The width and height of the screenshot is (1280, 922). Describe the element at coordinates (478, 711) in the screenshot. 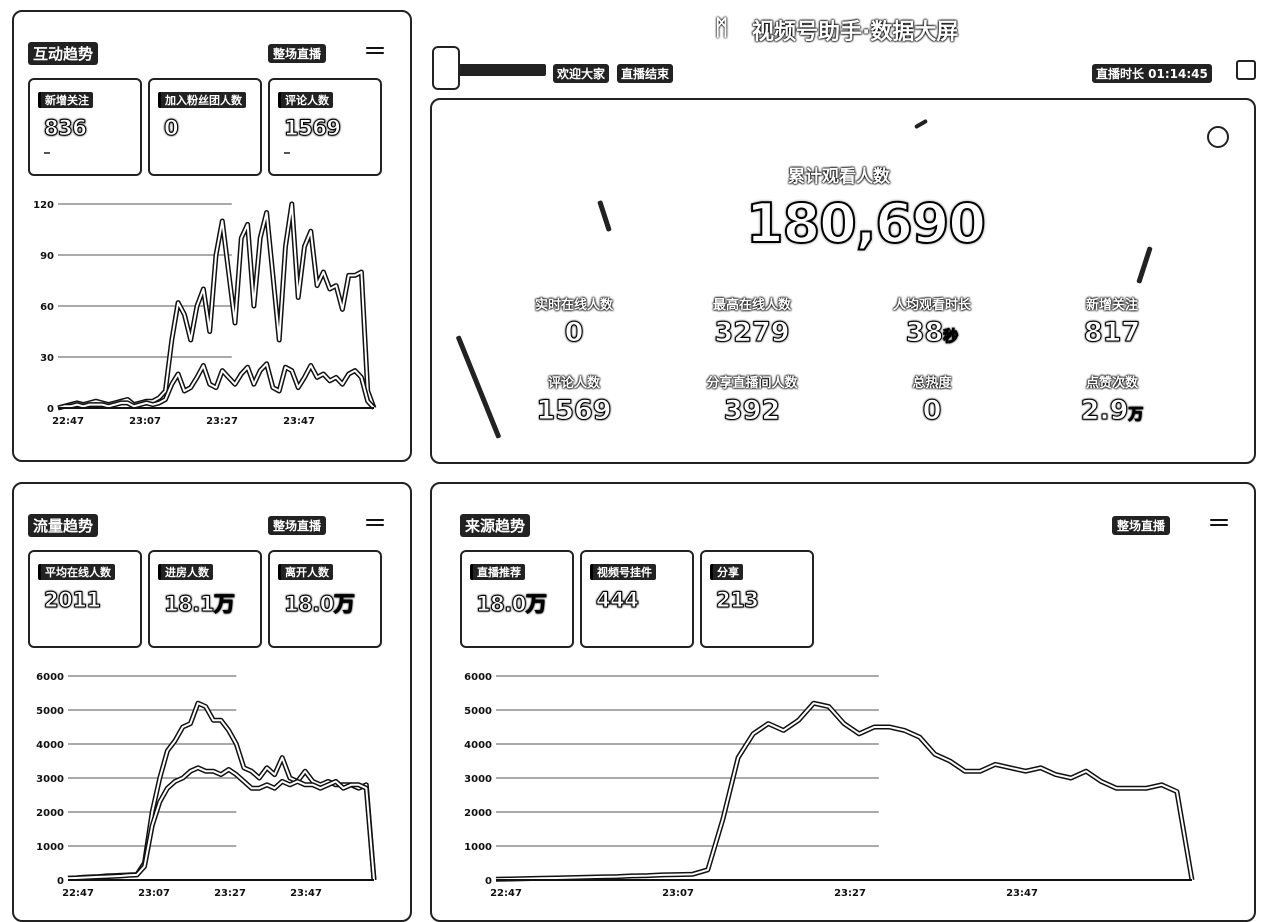

I see `y-tick-label: 5000` at that location.